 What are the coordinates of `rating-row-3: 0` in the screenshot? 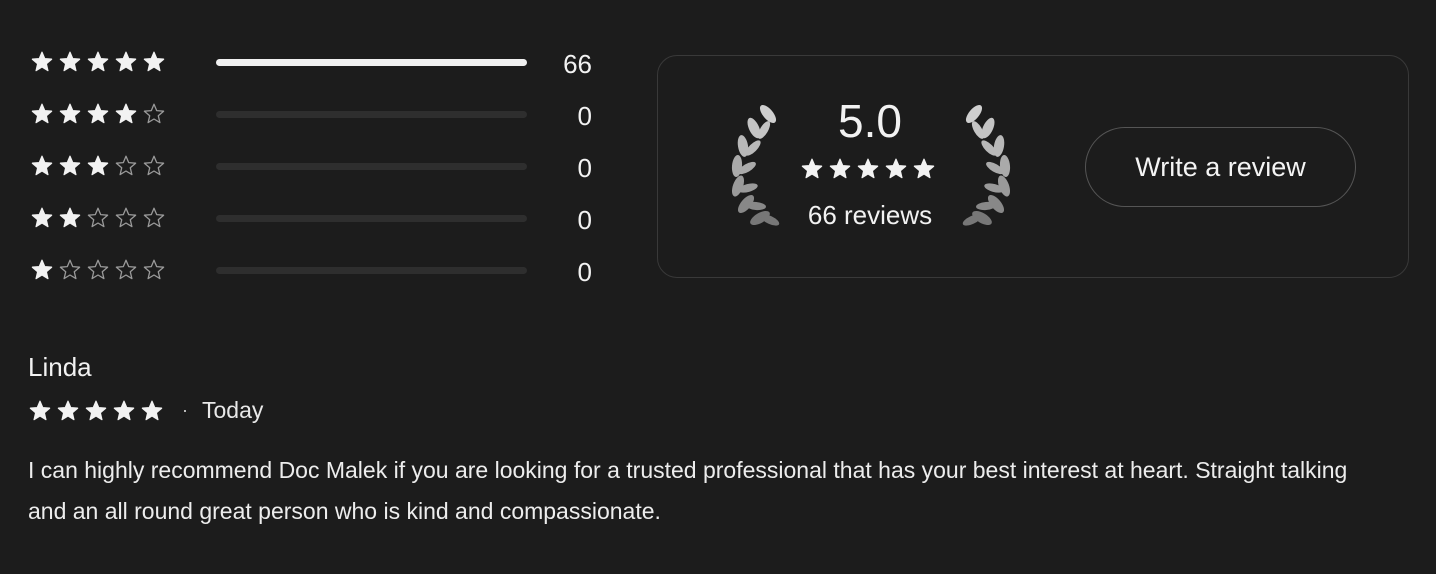 It's located at (315, 166).